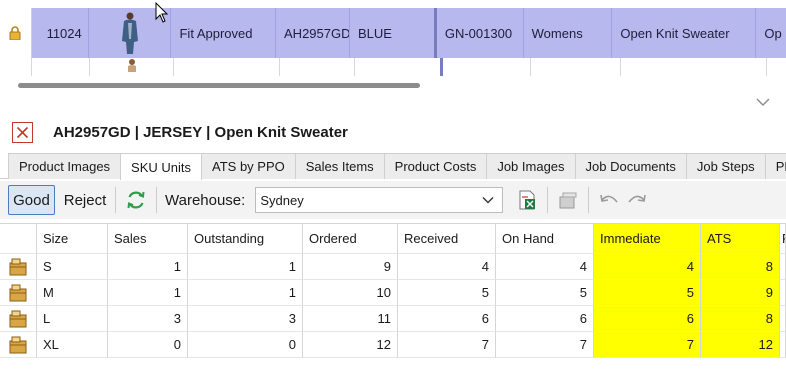  What do you see at coordinates (72, 319) in the screenshot?
I see `cell-size: L` at bounding box center [72, 319].